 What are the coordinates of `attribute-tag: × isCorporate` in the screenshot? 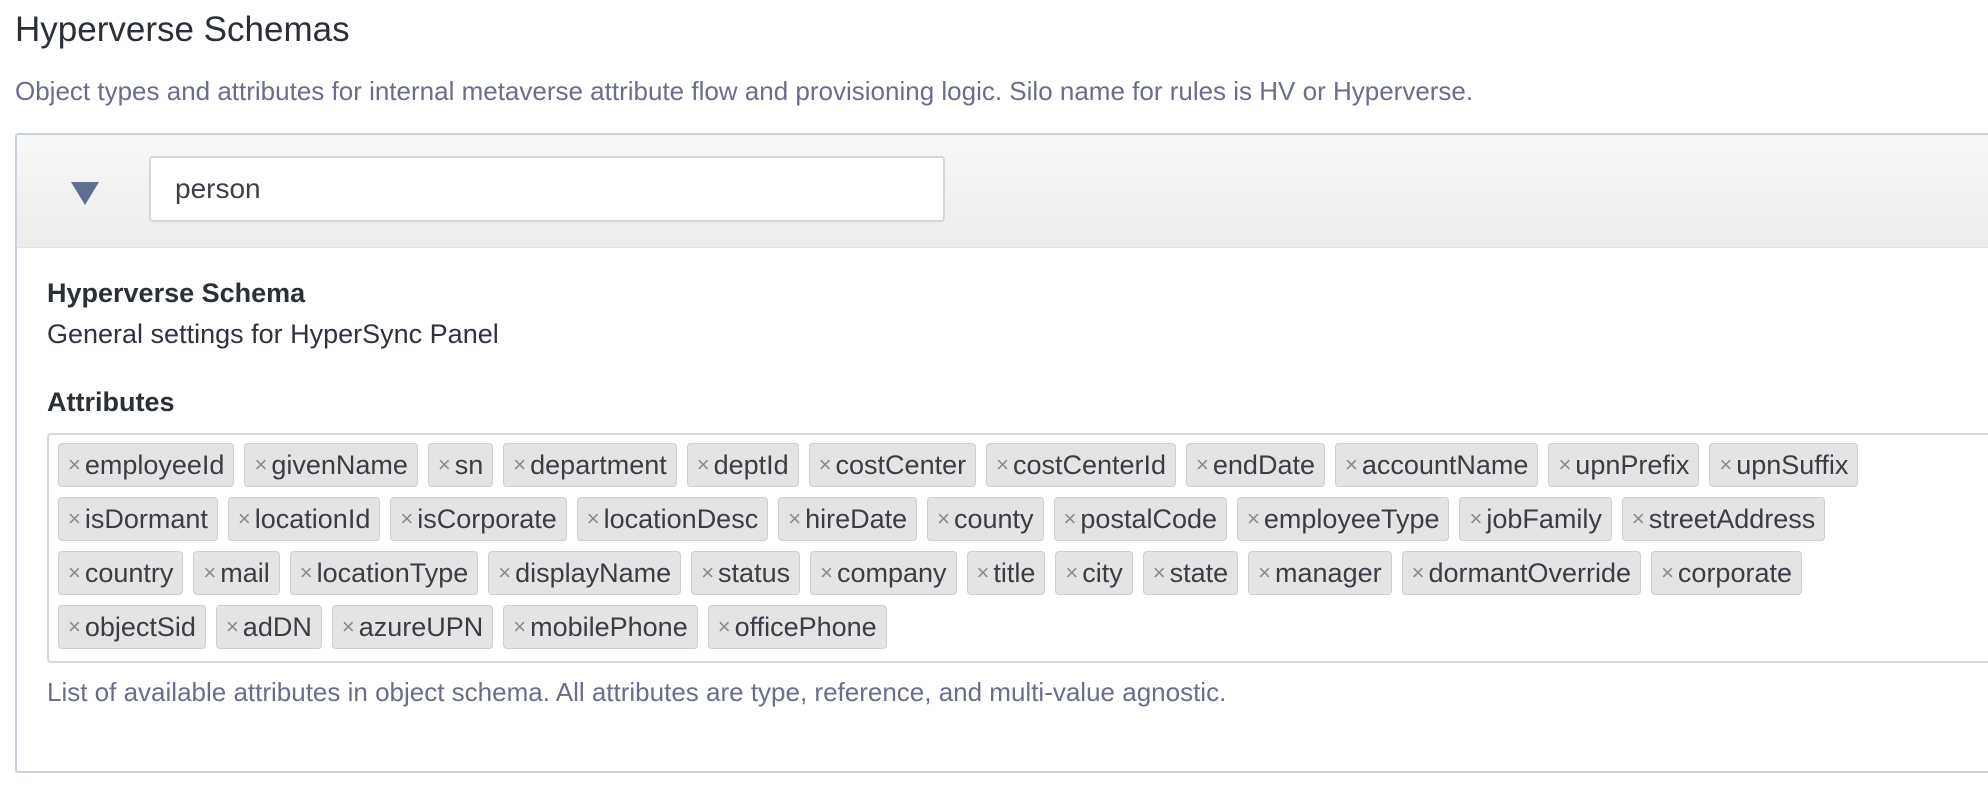 It's located at (478, 519).